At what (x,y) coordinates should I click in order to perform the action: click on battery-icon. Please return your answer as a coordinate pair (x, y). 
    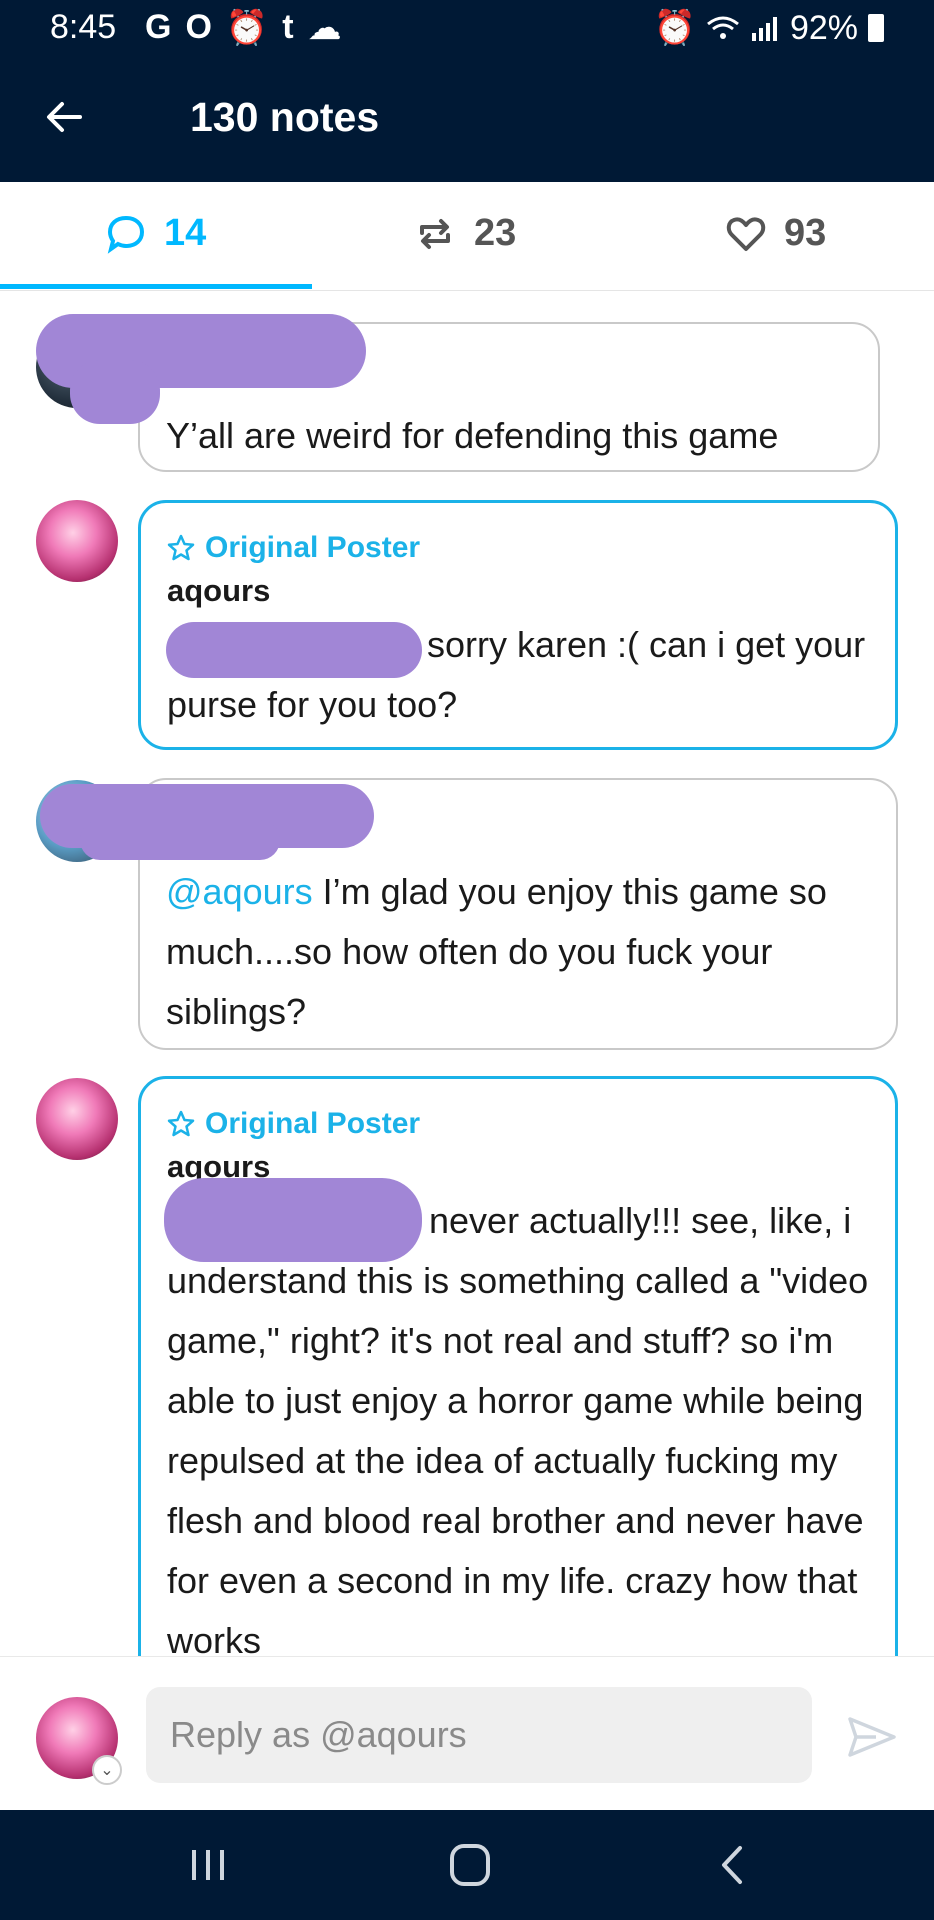
    Looking at the image, I should click on (876, 28).